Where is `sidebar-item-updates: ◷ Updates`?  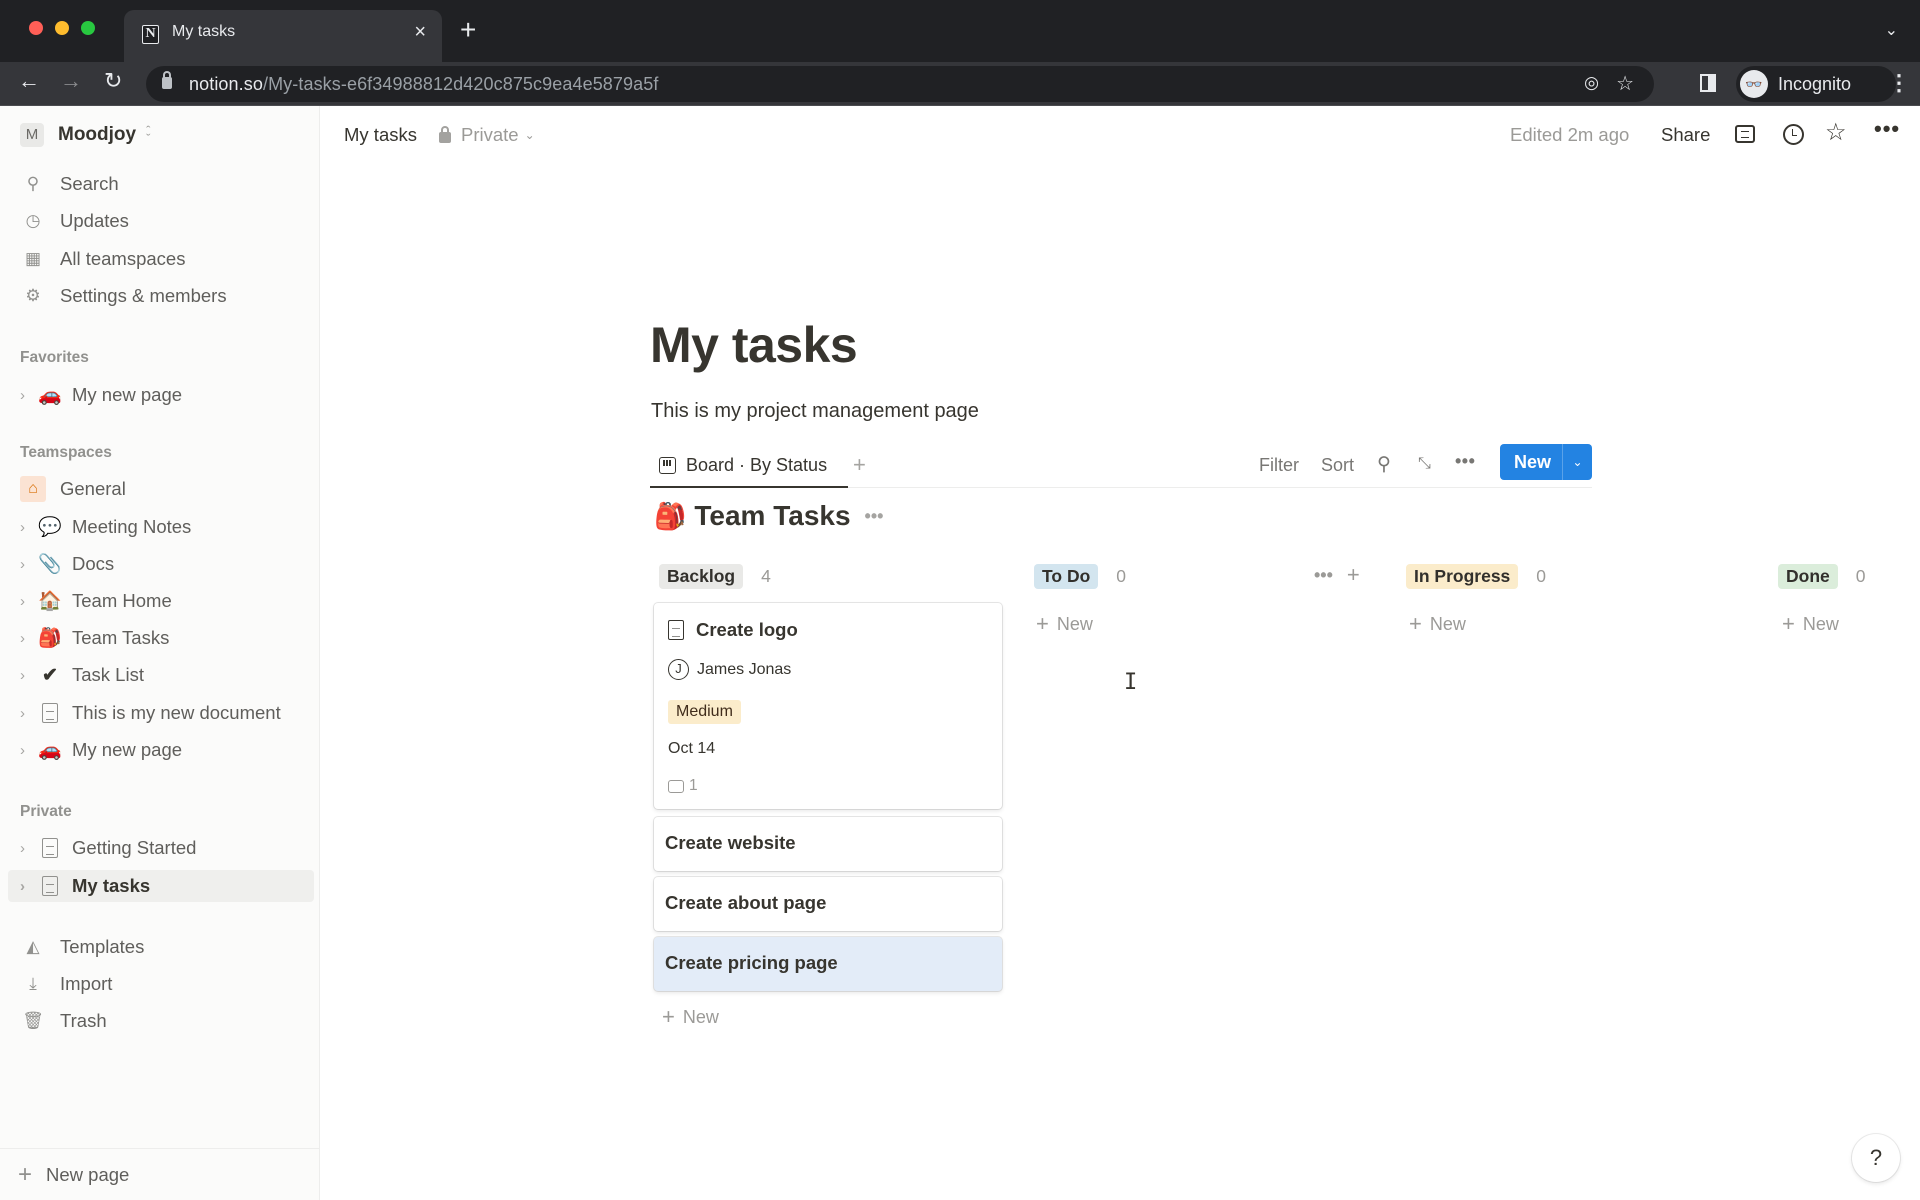
sidebar-item-updates: ◷ Updates is located at coordinates (161, 221).